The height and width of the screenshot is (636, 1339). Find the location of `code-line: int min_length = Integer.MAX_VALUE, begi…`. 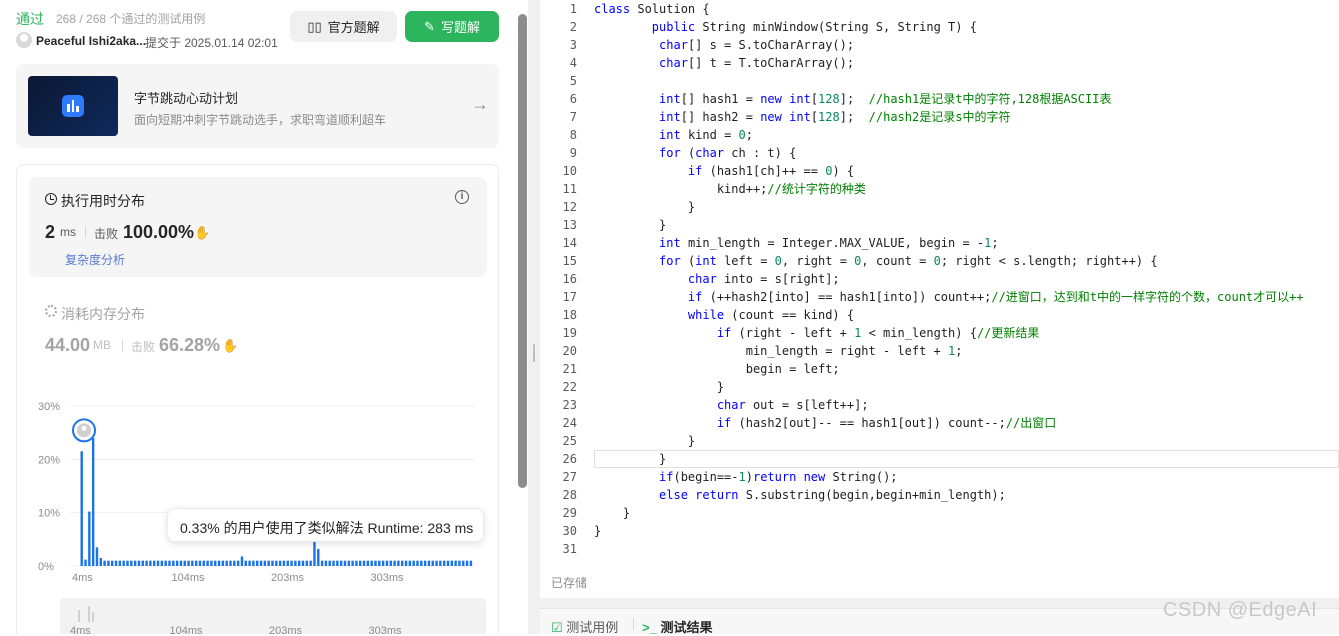

code-line: int min_length = Integer.MAX_VALUE, begi… is located at coordinates (796, 243).